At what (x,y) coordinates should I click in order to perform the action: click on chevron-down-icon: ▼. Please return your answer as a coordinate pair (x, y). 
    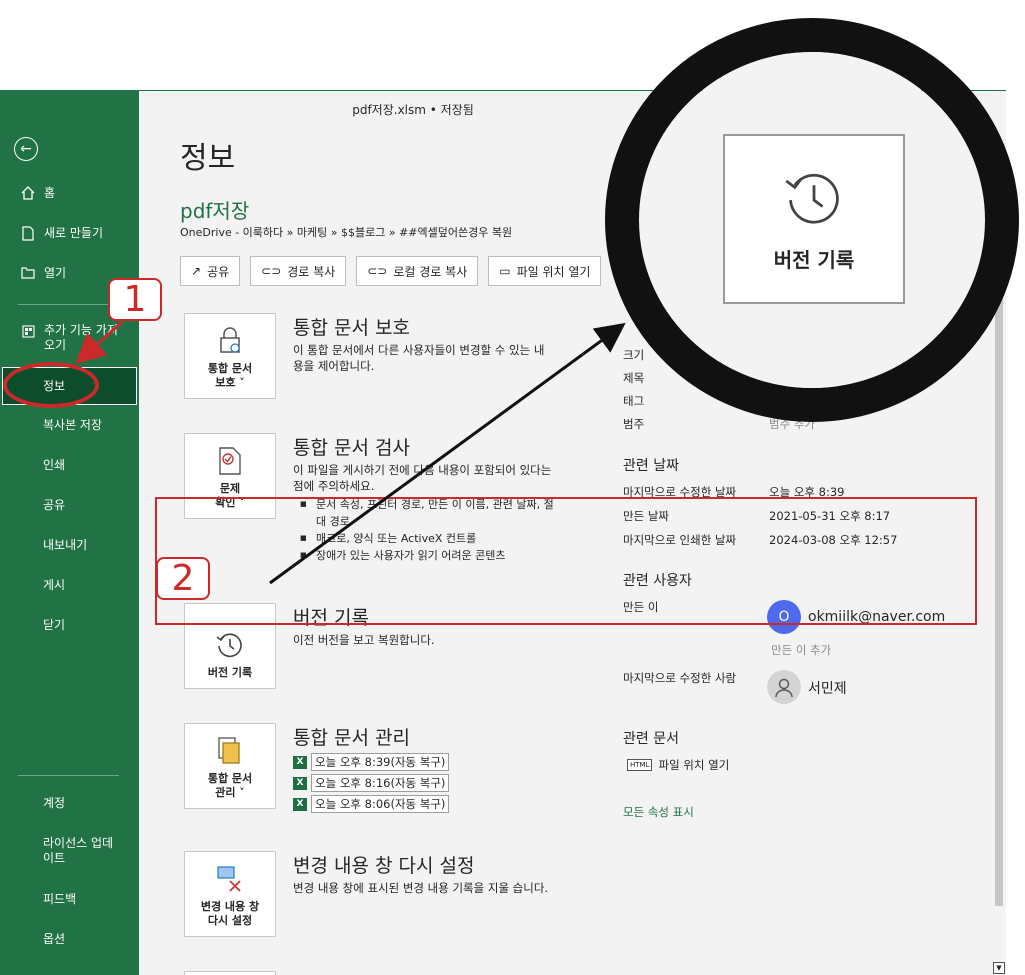
    Looking at the image, I should click on (999, 968).